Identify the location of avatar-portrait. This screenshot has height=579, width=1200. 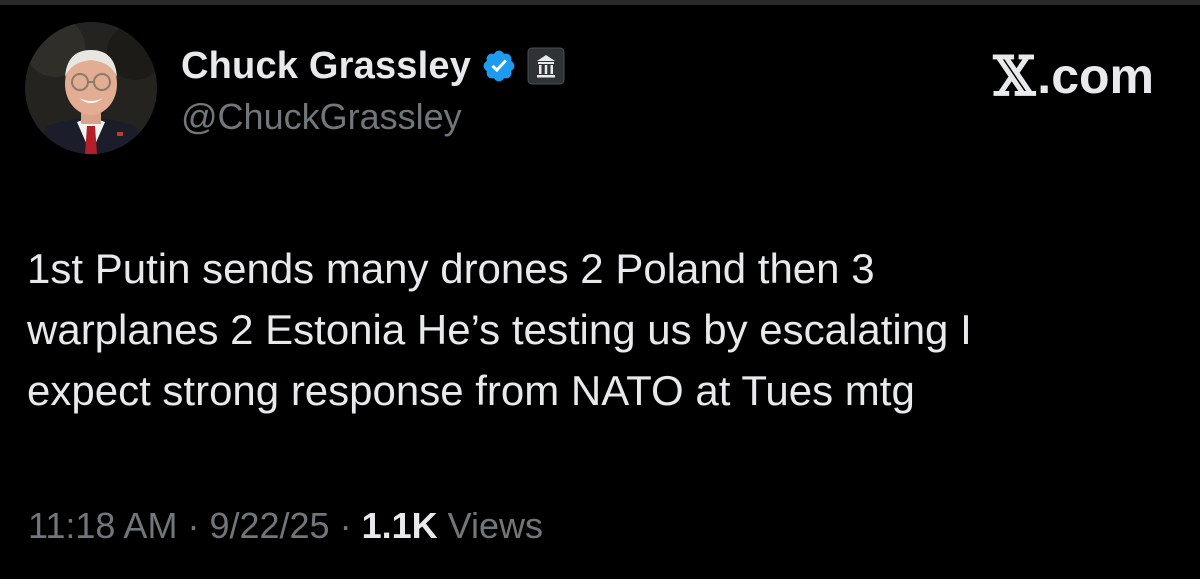
(91, 88).